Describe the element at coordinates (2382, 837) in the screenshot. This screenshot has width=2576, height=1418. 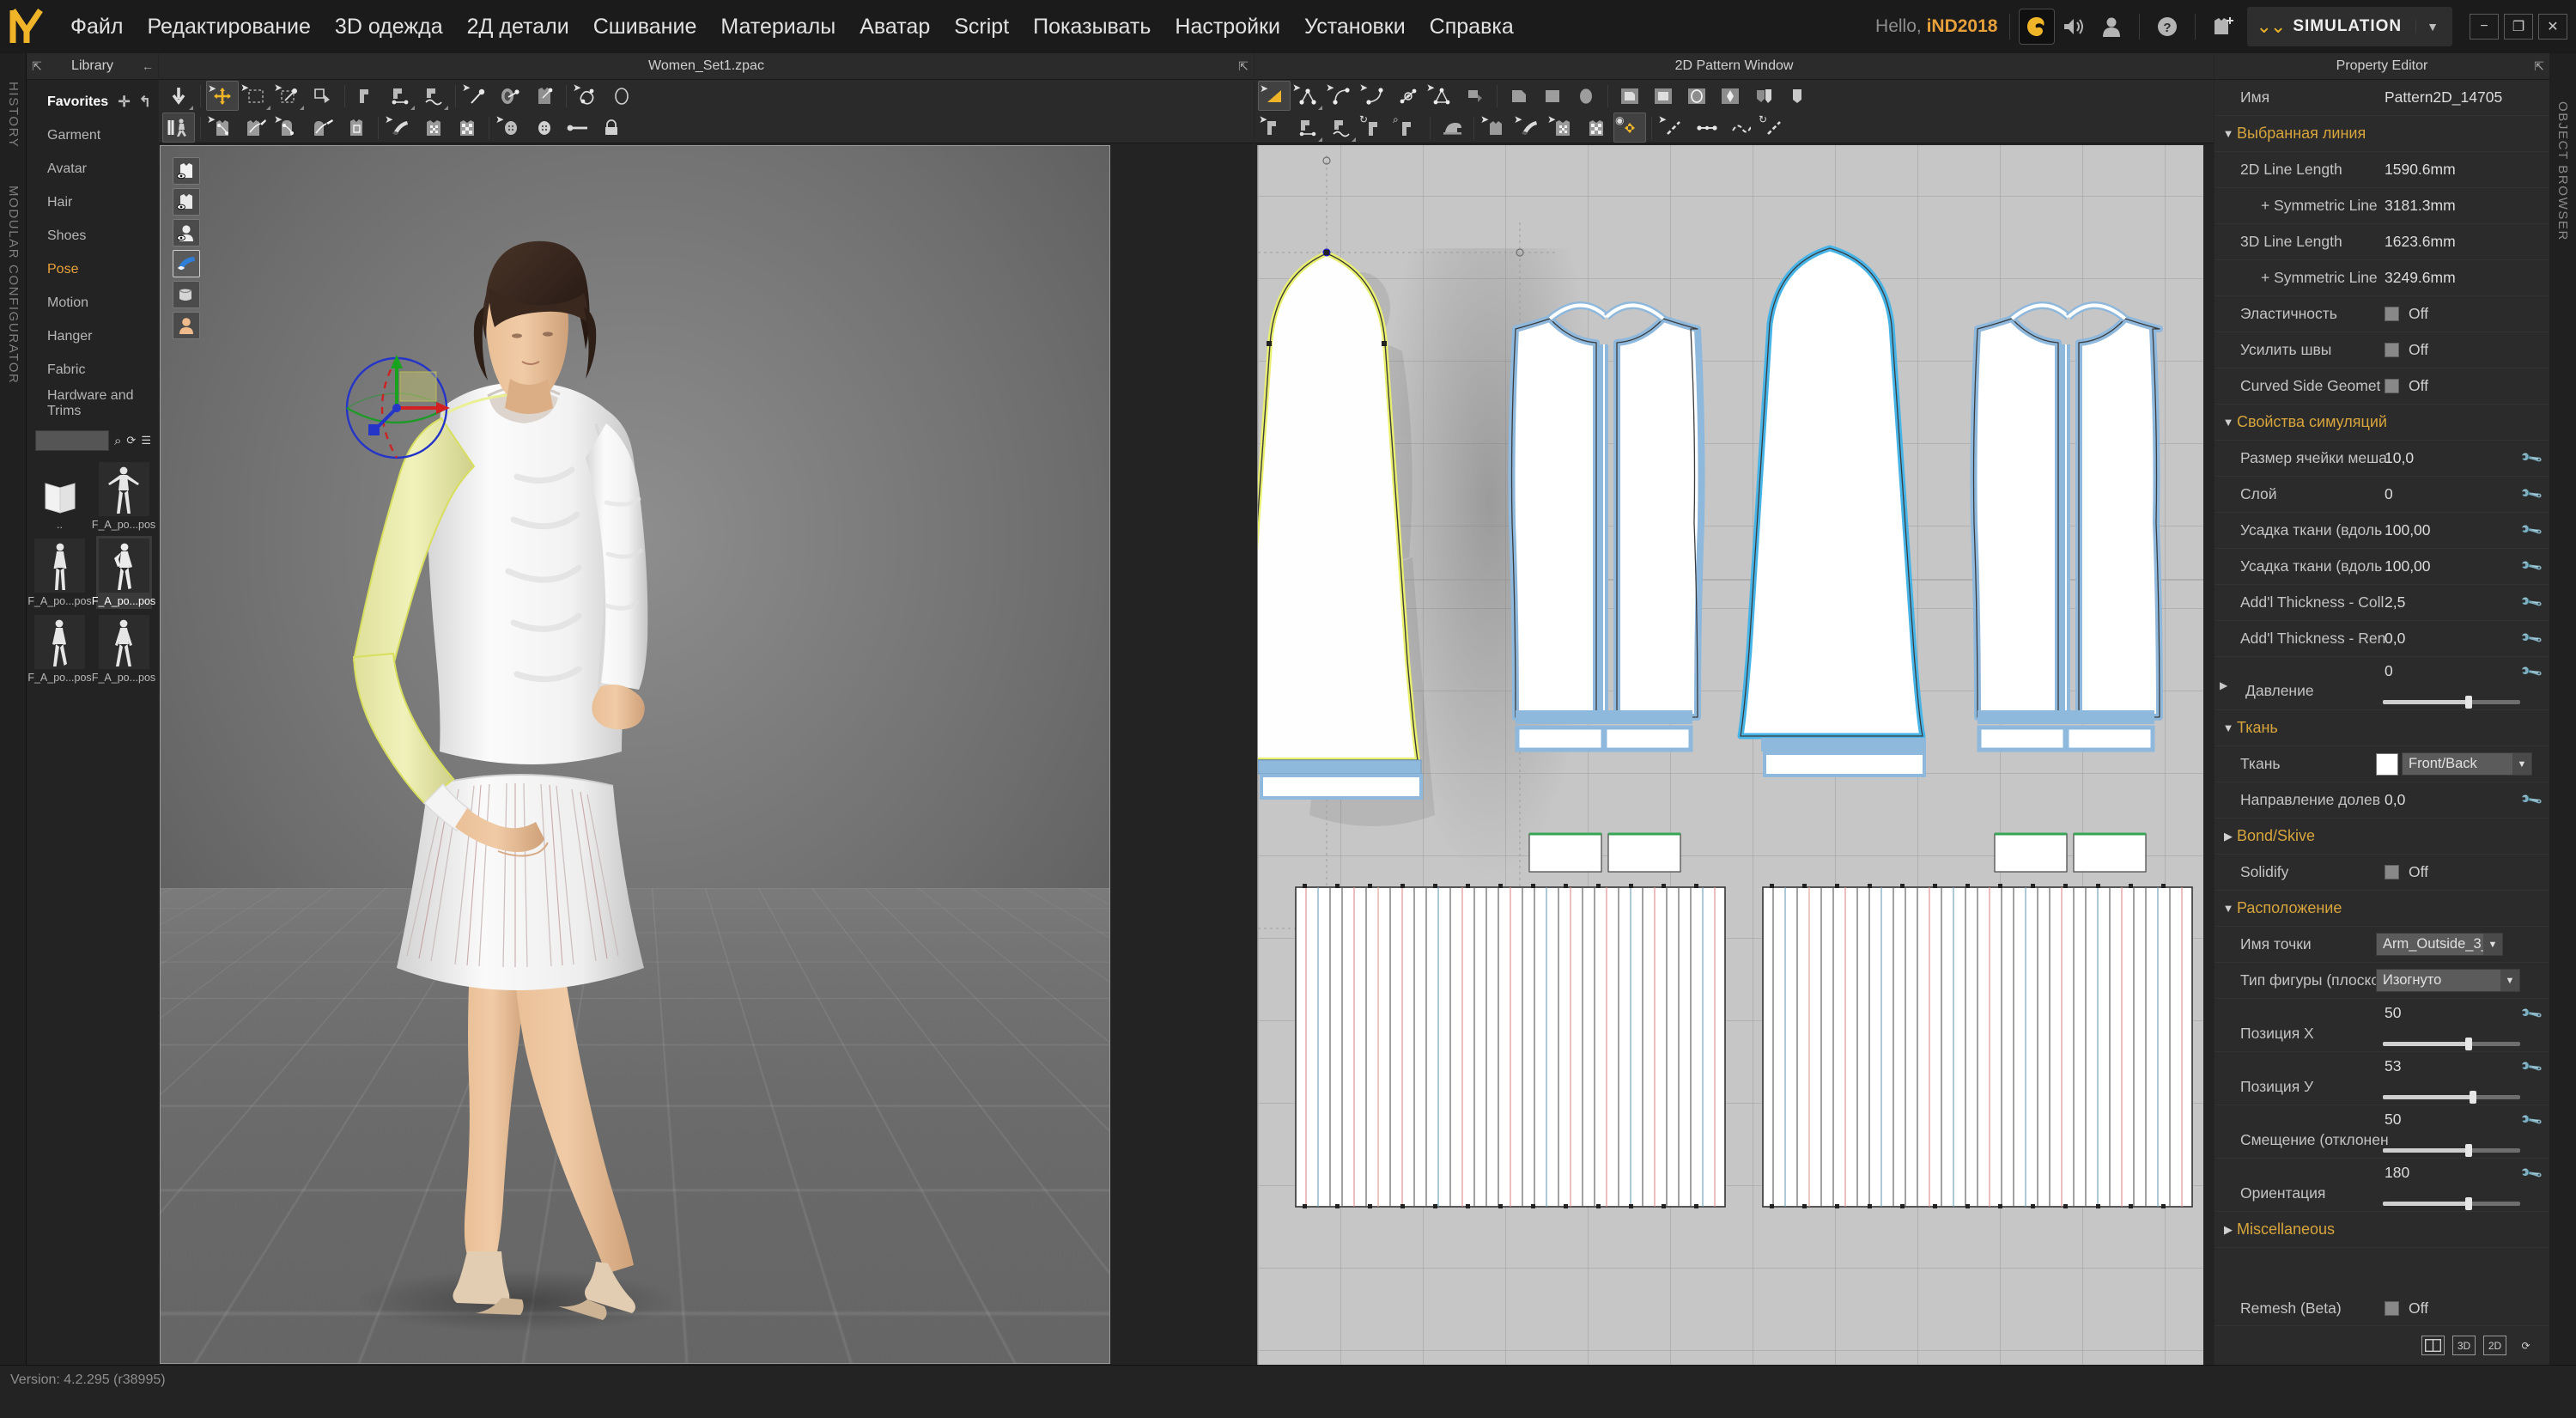
I see `section-header-bond-skive: ▶ Bond/Skive` at that location.